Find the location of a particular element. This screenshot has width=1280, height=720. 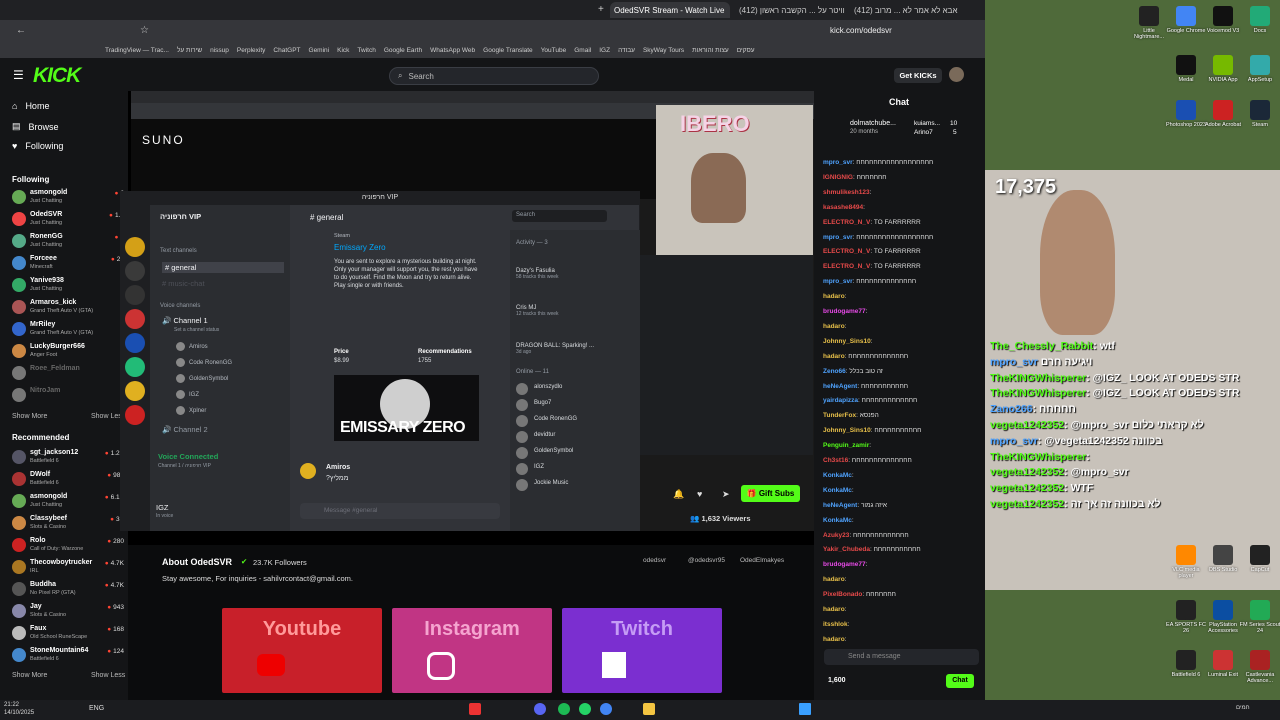

game-banner: EMISSARY ZERO is located at coordinates (406, 408).